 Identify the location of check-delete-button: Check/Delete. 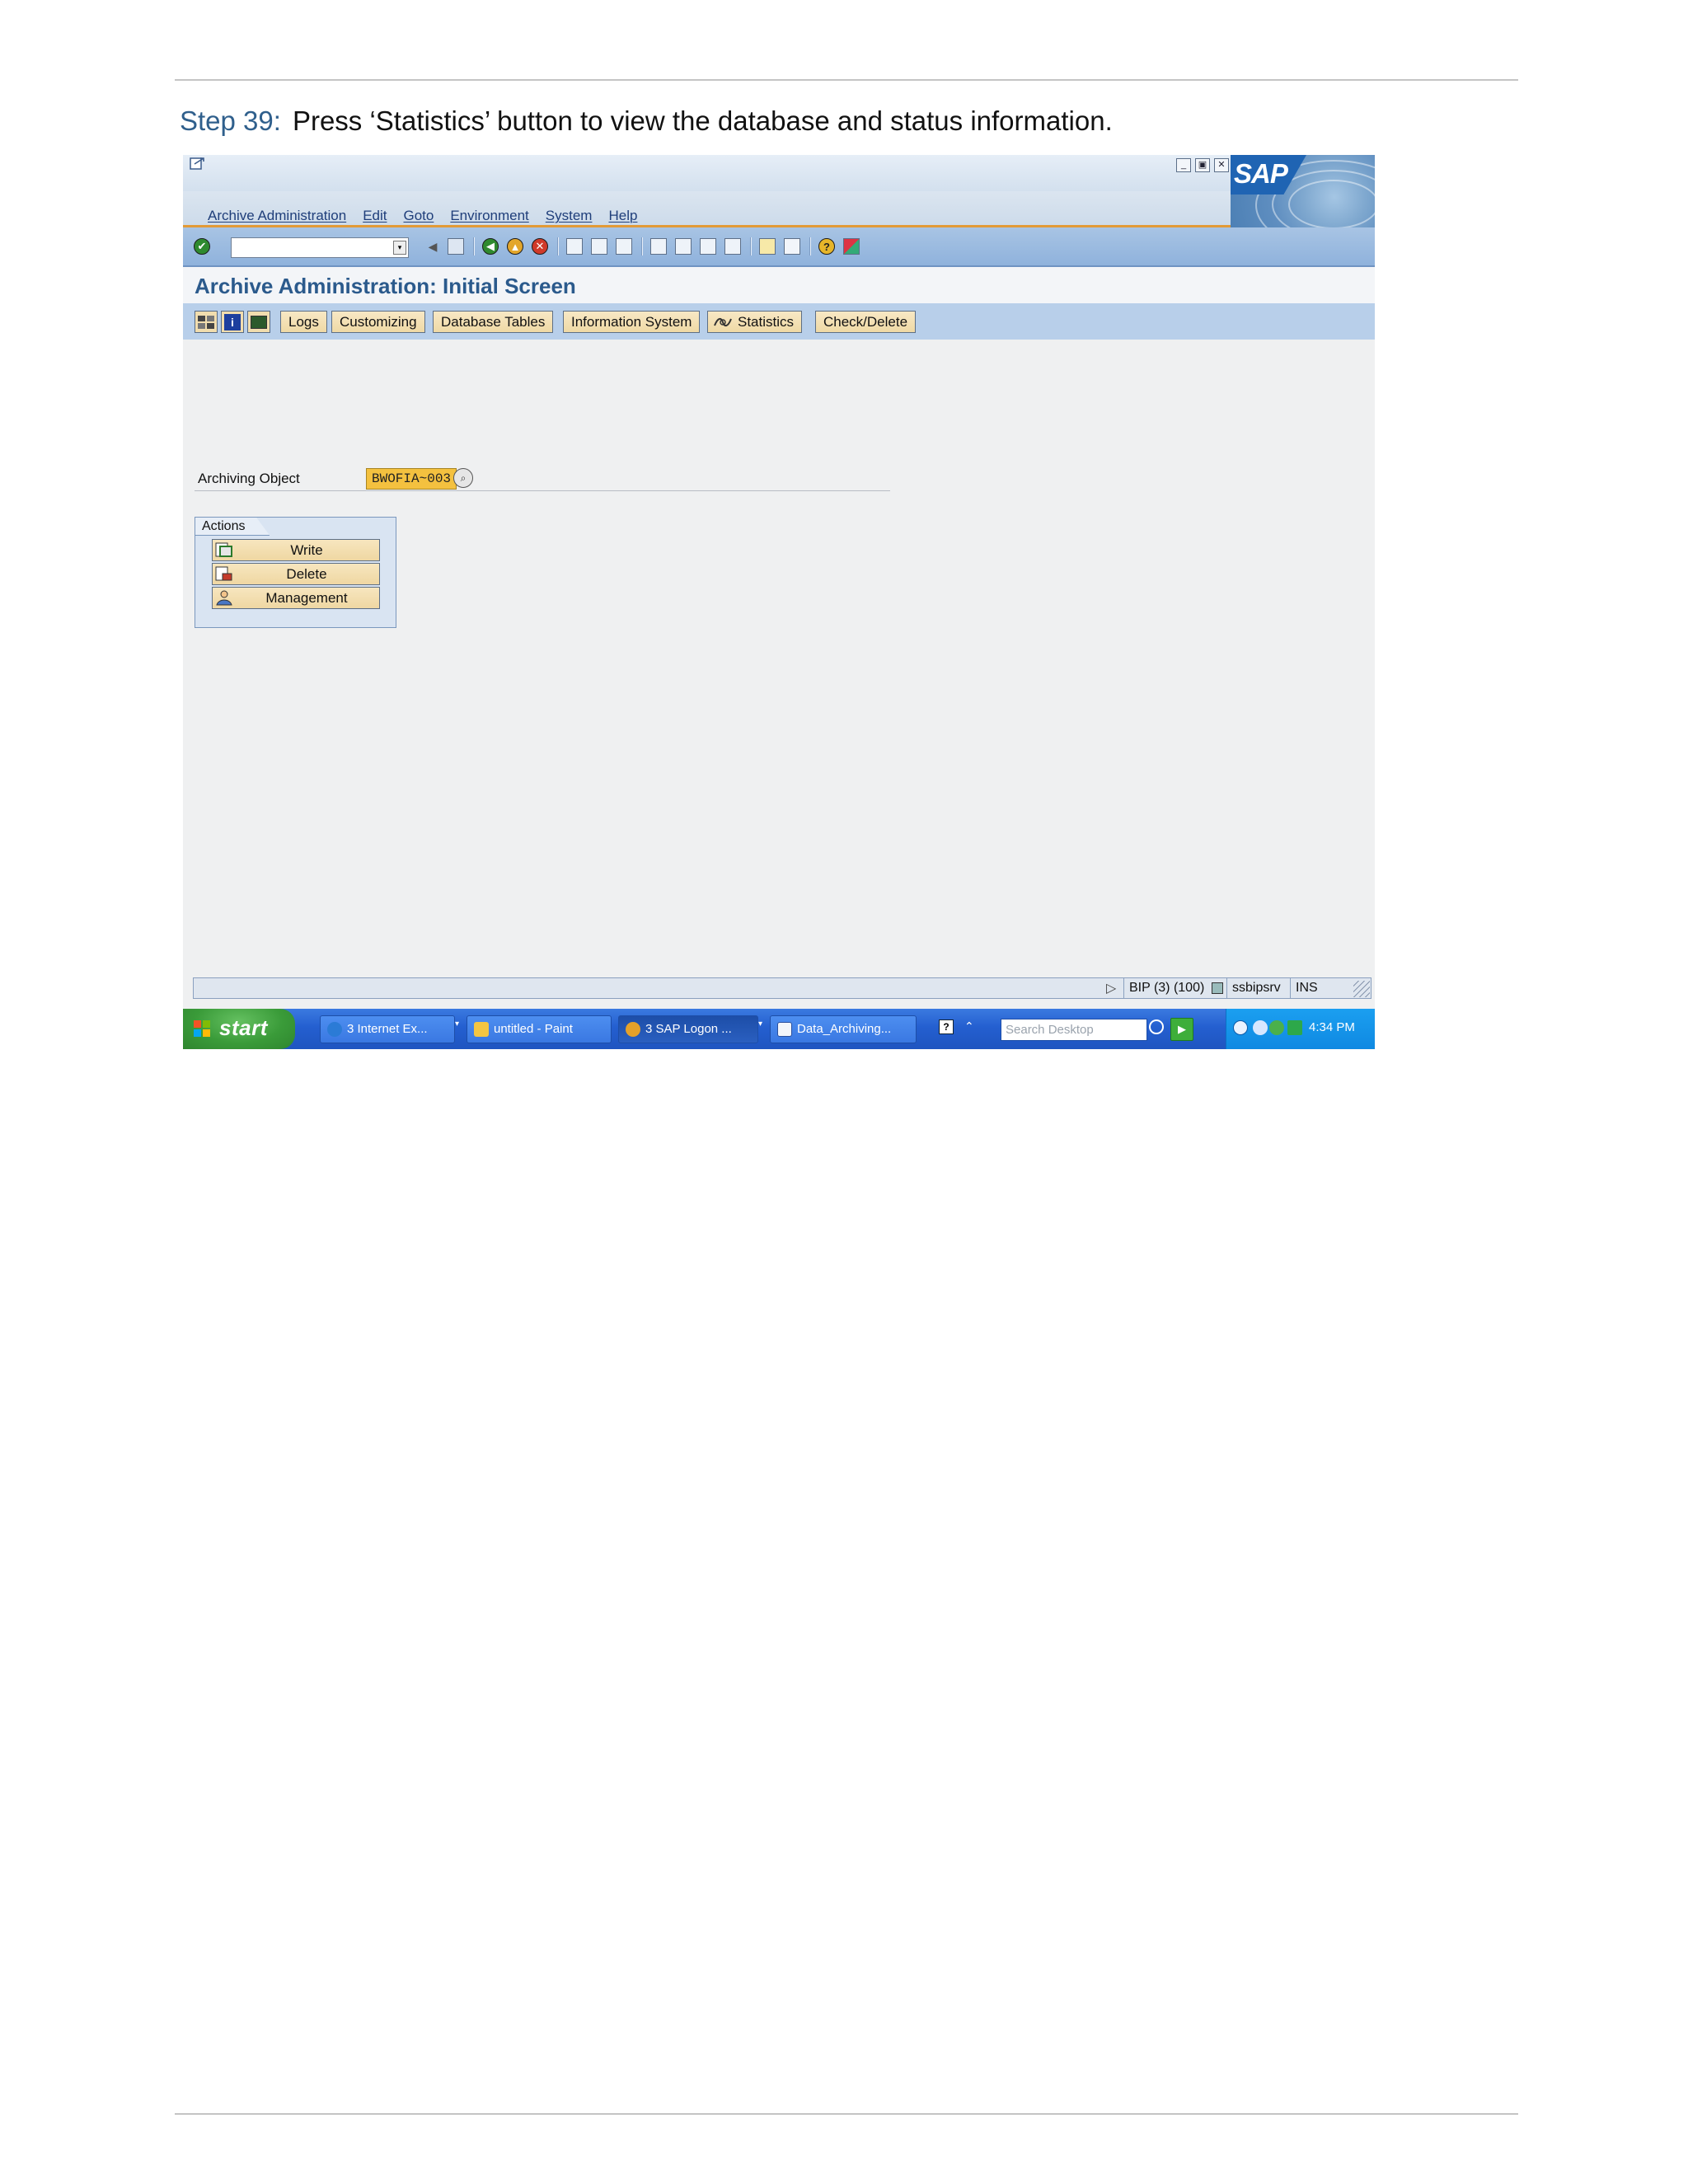
(866, 322).